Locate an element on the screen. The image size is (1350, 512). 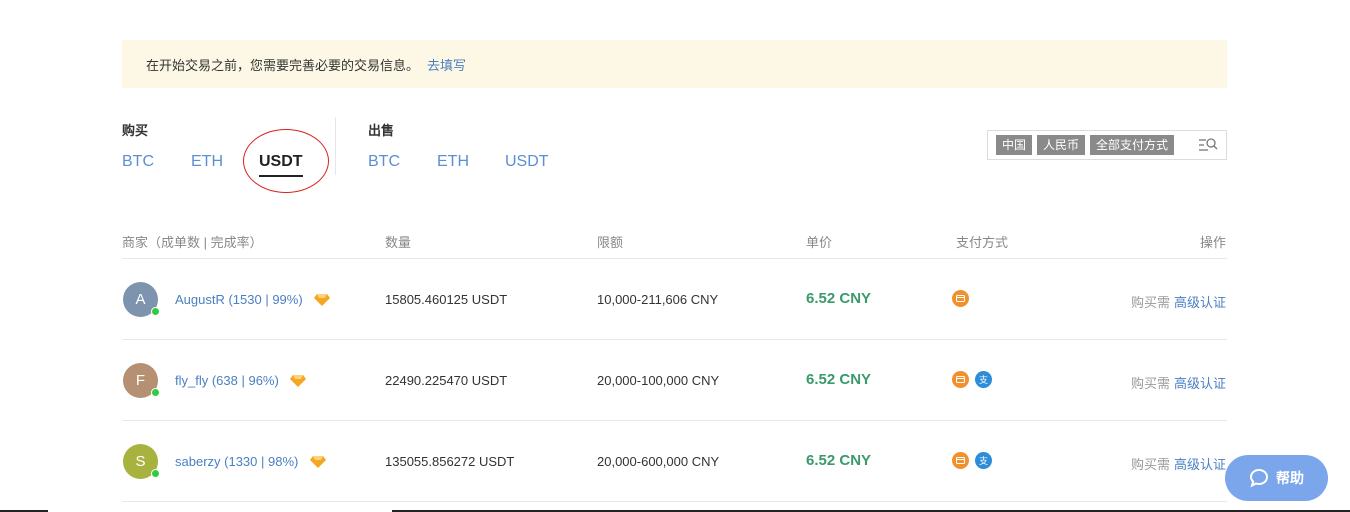
tab-group-divider is located at coordinates (335, 146).